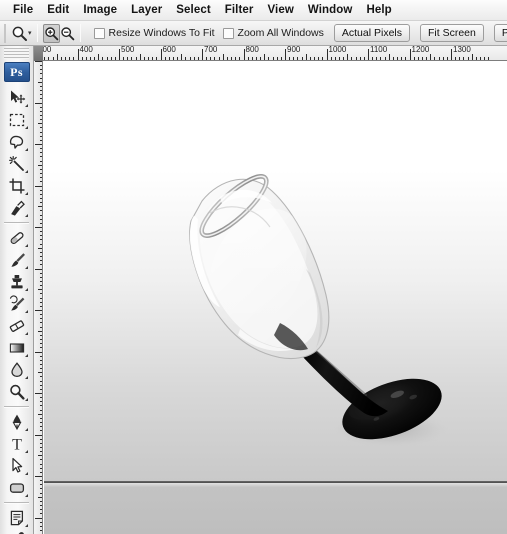  I want to click on menu-select: Select, so click(193, 10).